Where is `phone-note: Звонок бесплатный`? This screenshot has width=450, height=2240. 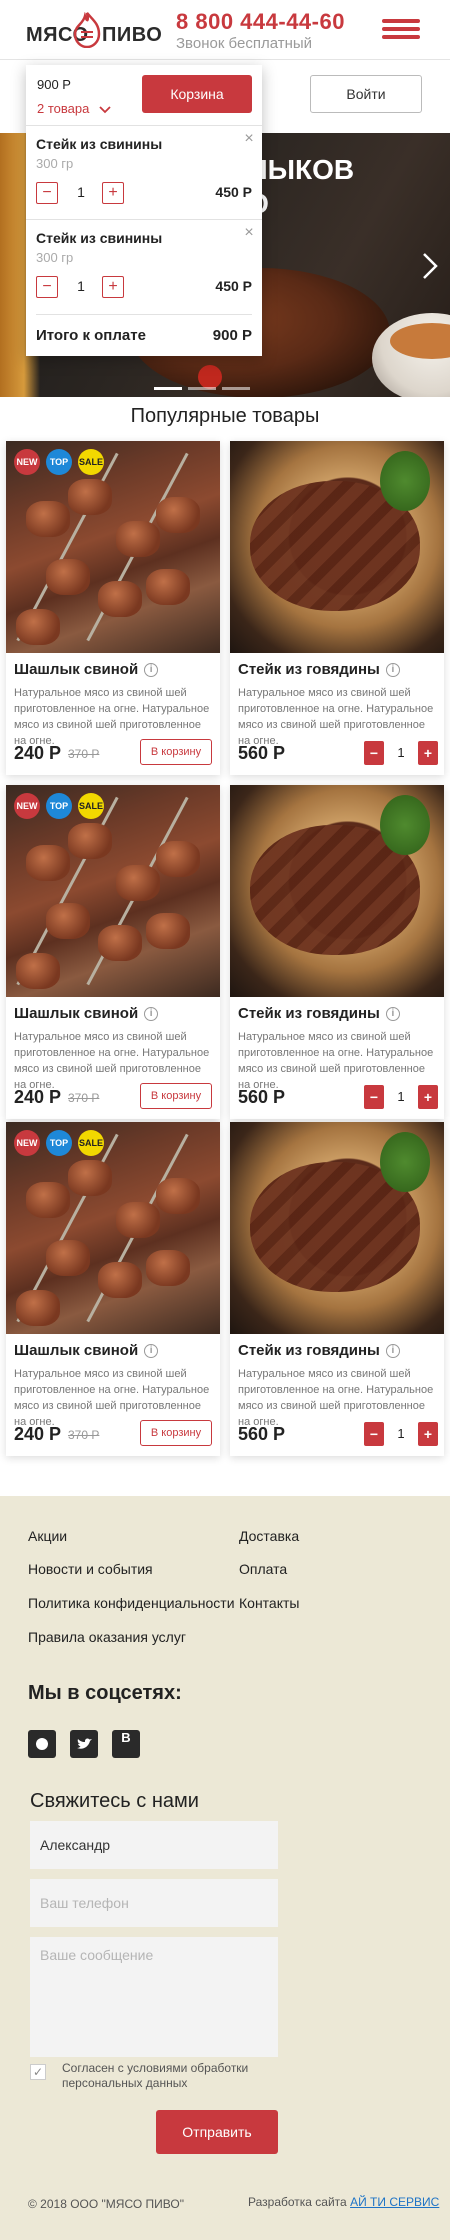
phone-note: Звонок бесплатный is located at coordinates (244, 43).